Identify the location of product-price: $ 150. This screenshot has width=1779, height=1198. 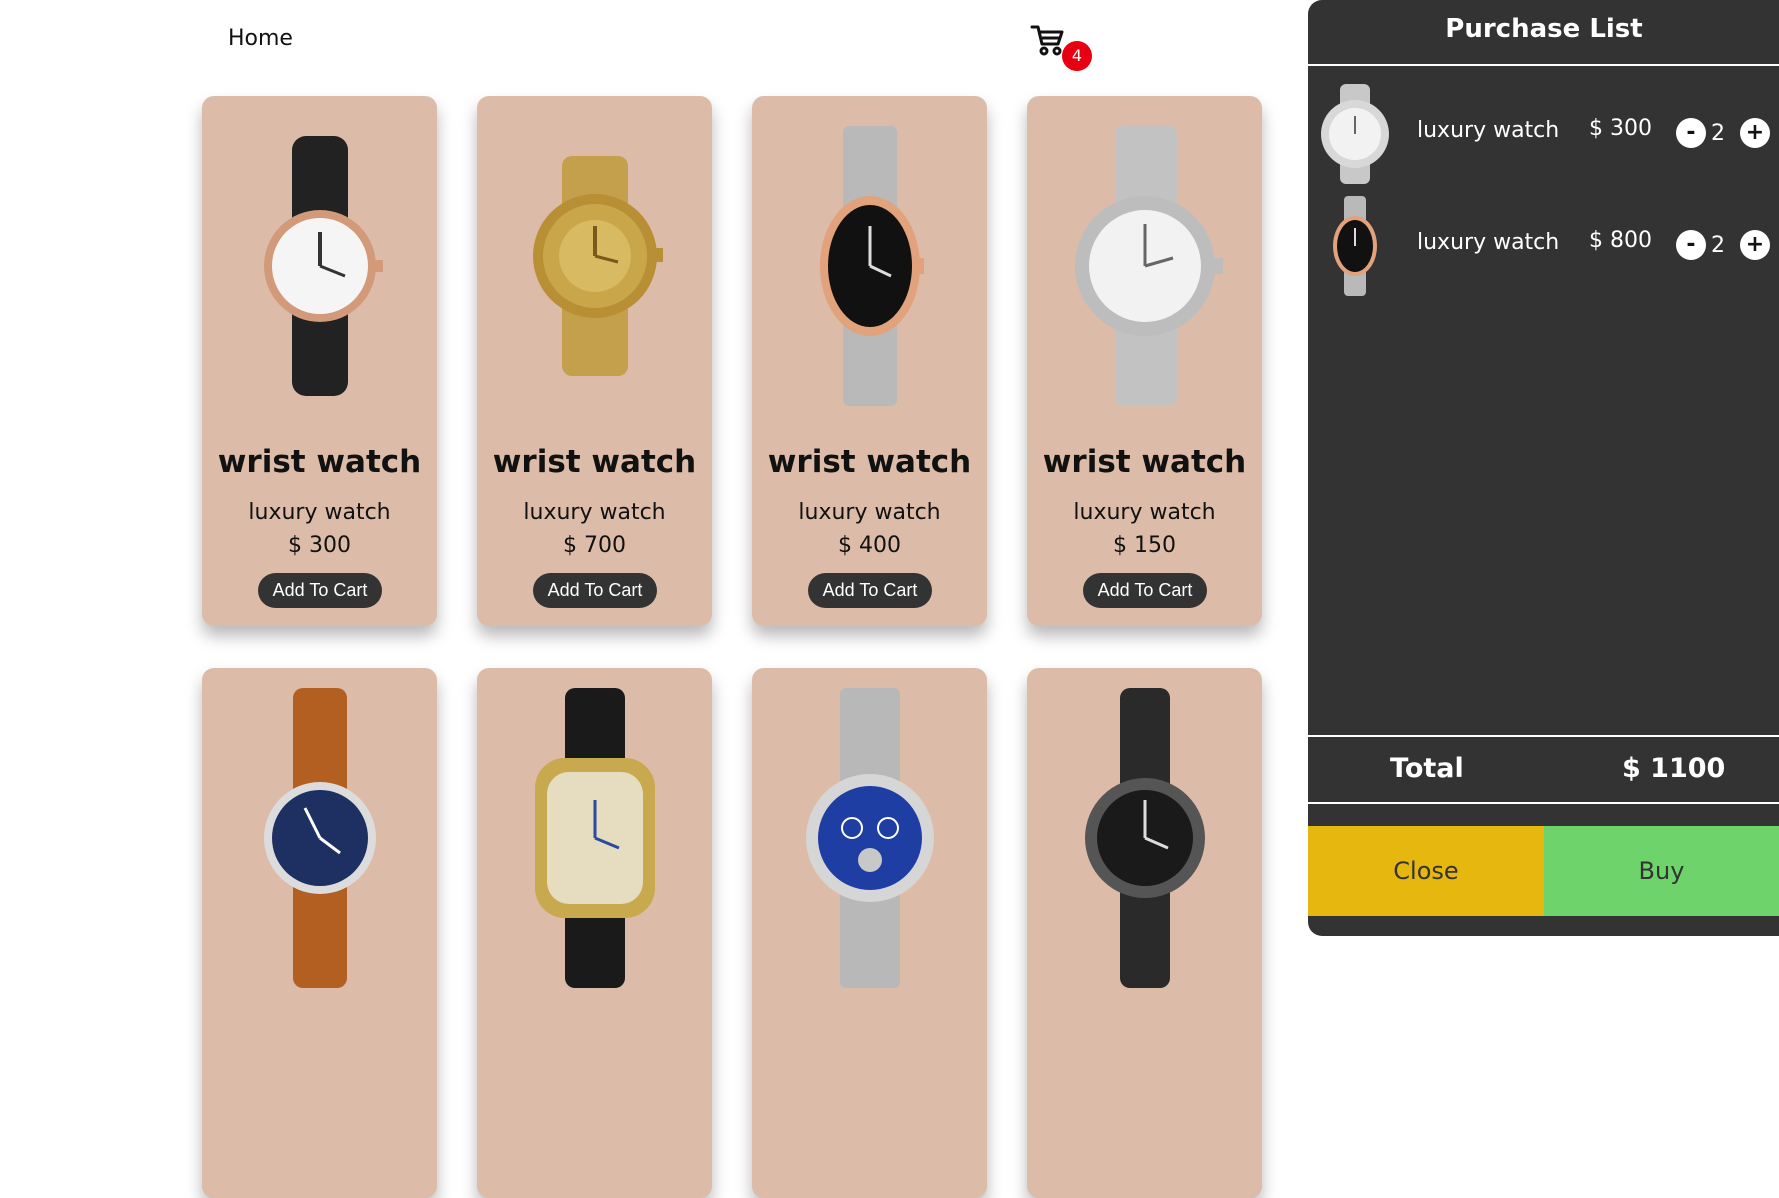
(1144, 545).